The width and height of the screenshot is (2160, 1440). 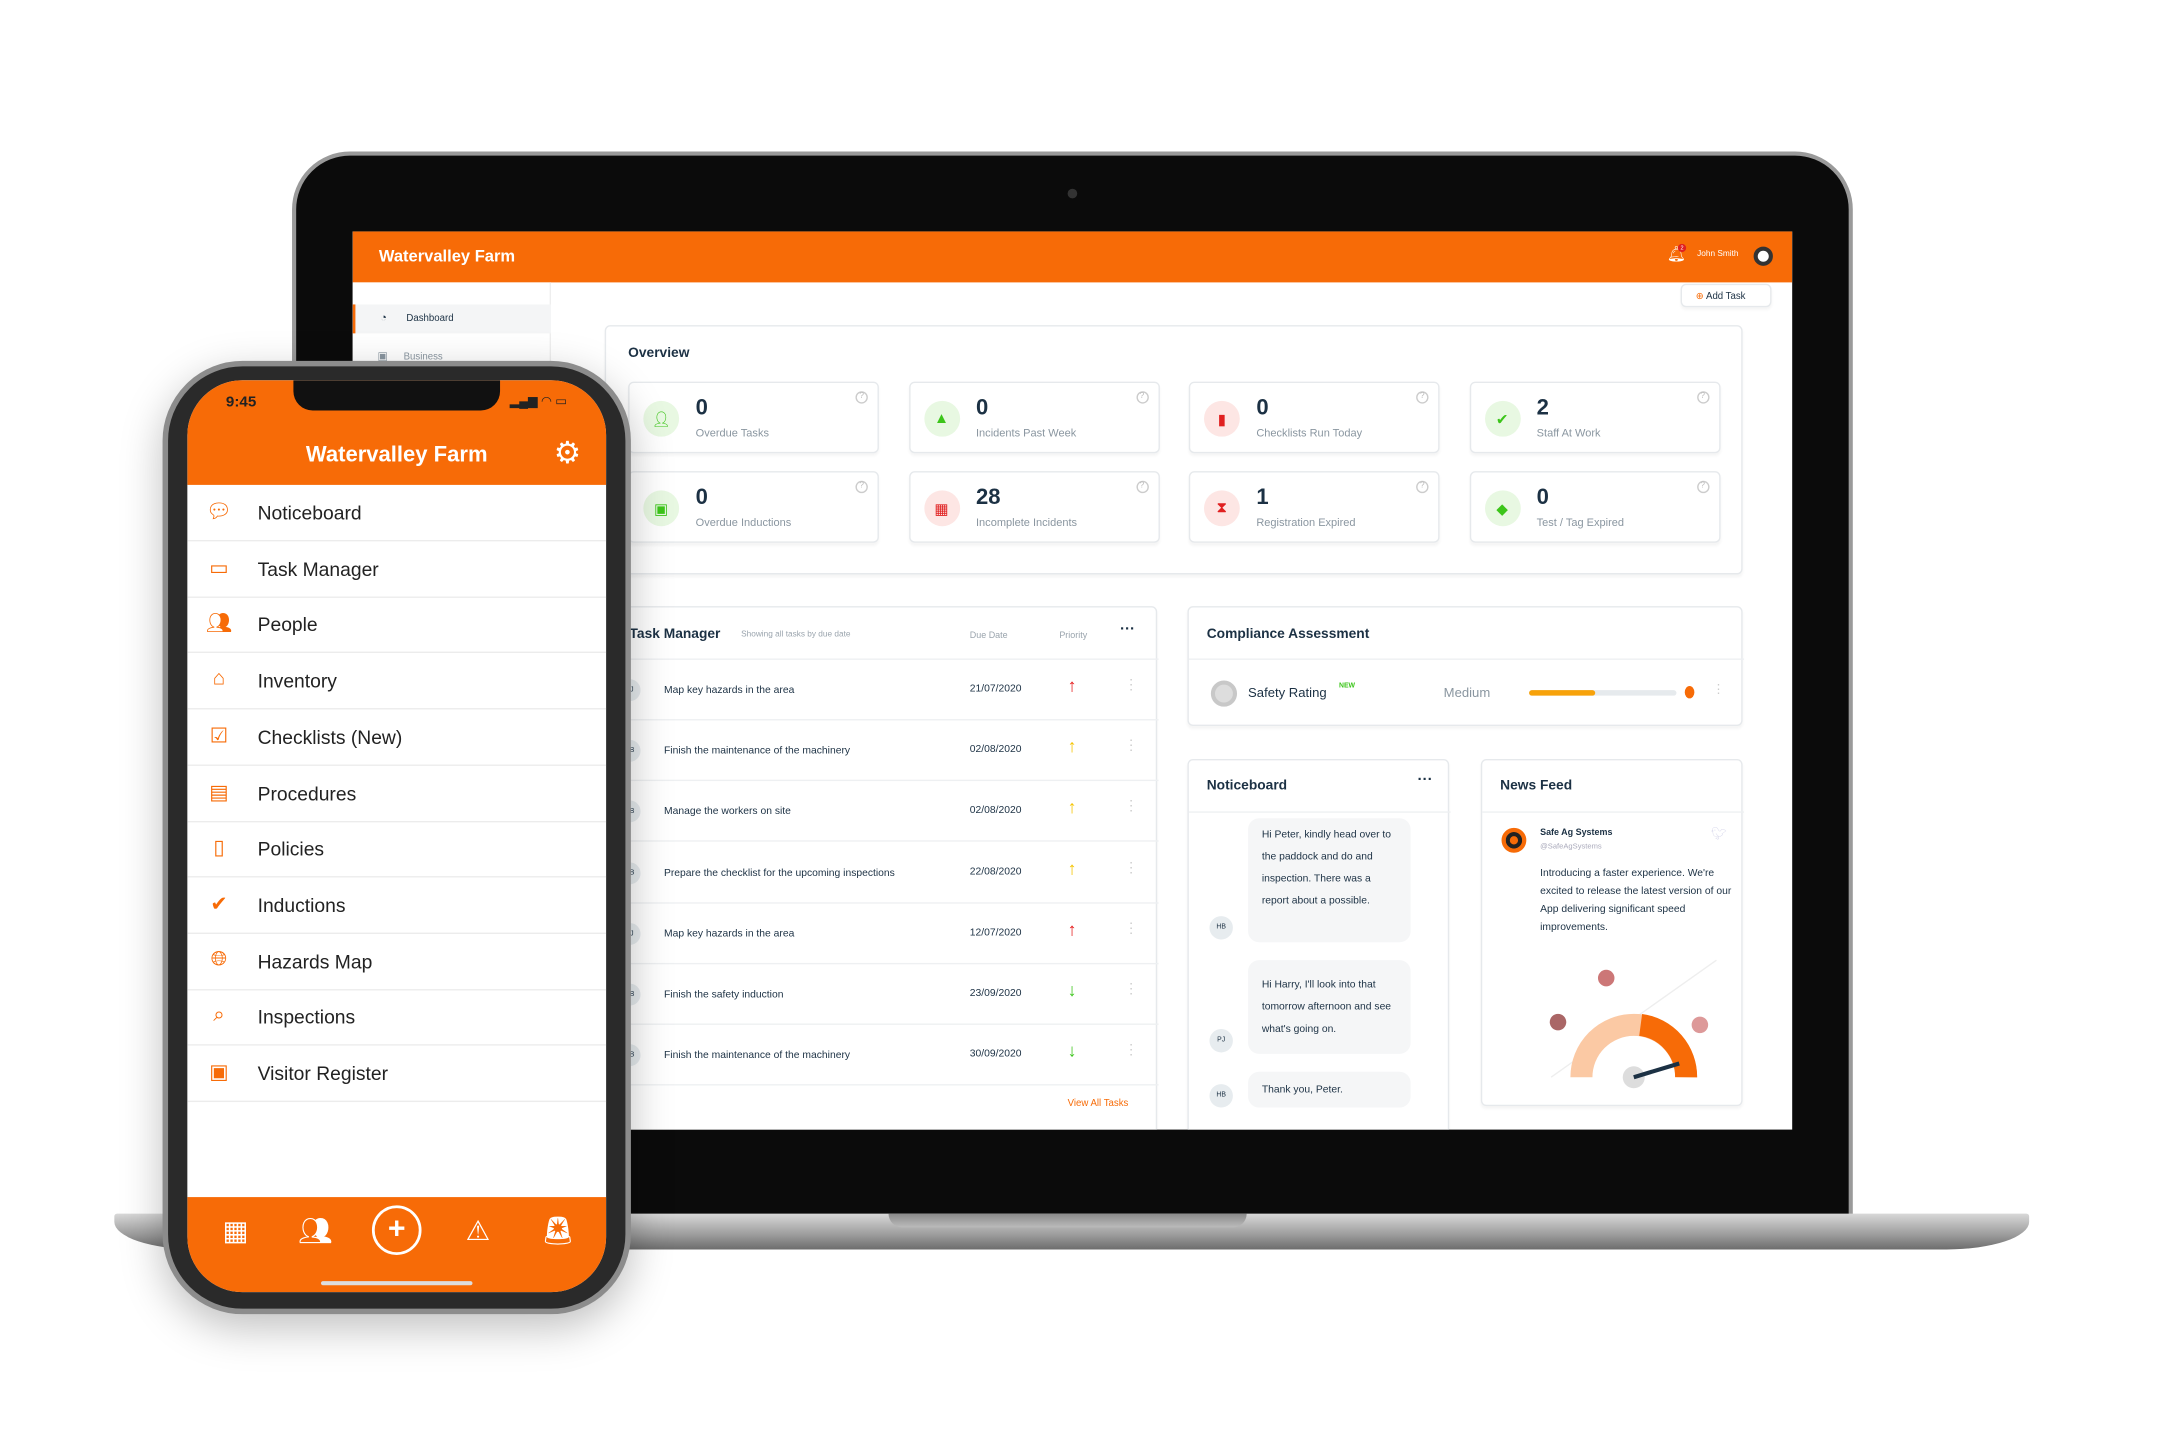 What do you see at coordinates (567, 453) in the screenshot?
I see `gear-icon: ⚙` at bounding box center [567, 453].